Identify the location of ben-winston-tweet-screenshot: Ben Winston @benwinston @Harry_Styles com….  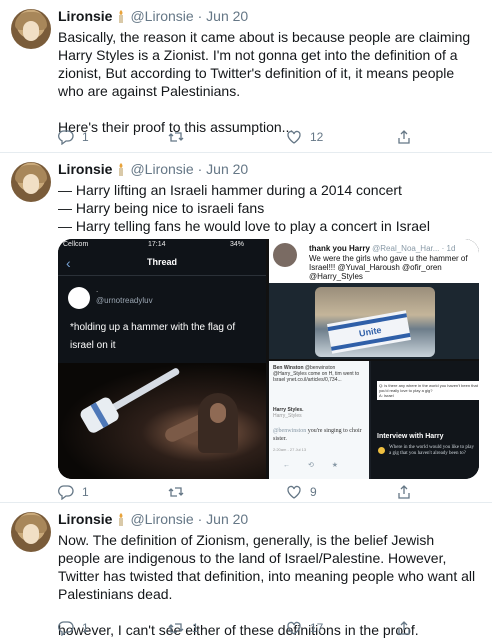
(319, 420).